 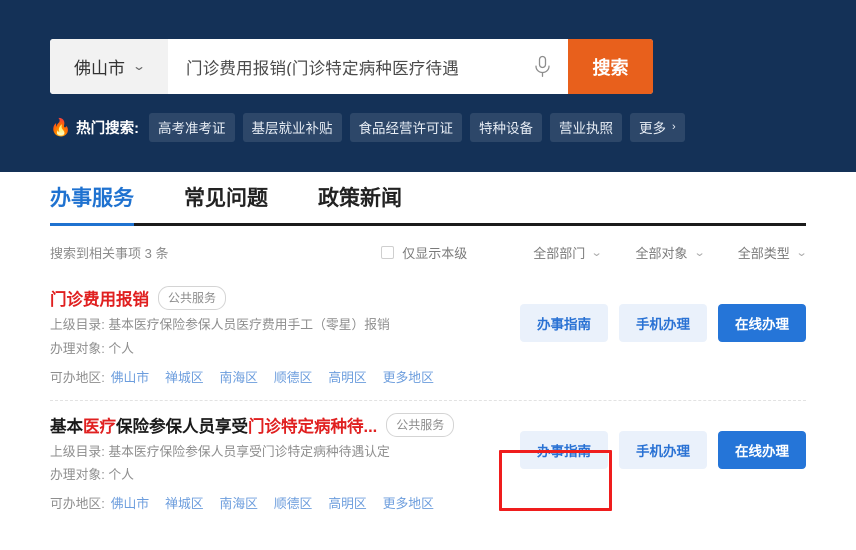 I want to click on only-current-level-checkbox: 仅显示本级, so click(x=424, y=252).